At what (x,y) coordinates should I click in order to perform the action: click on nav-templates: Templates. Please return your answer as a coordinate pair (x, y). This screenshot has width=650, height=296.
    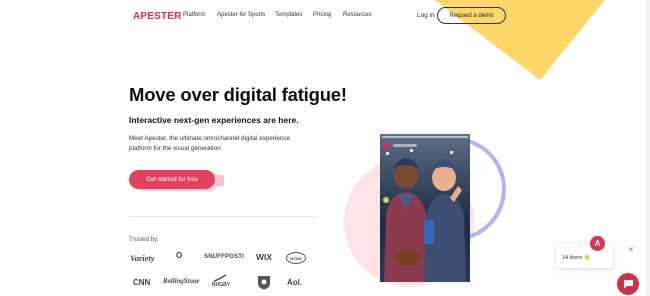
    Looking at the image, I should click on (288, 15).